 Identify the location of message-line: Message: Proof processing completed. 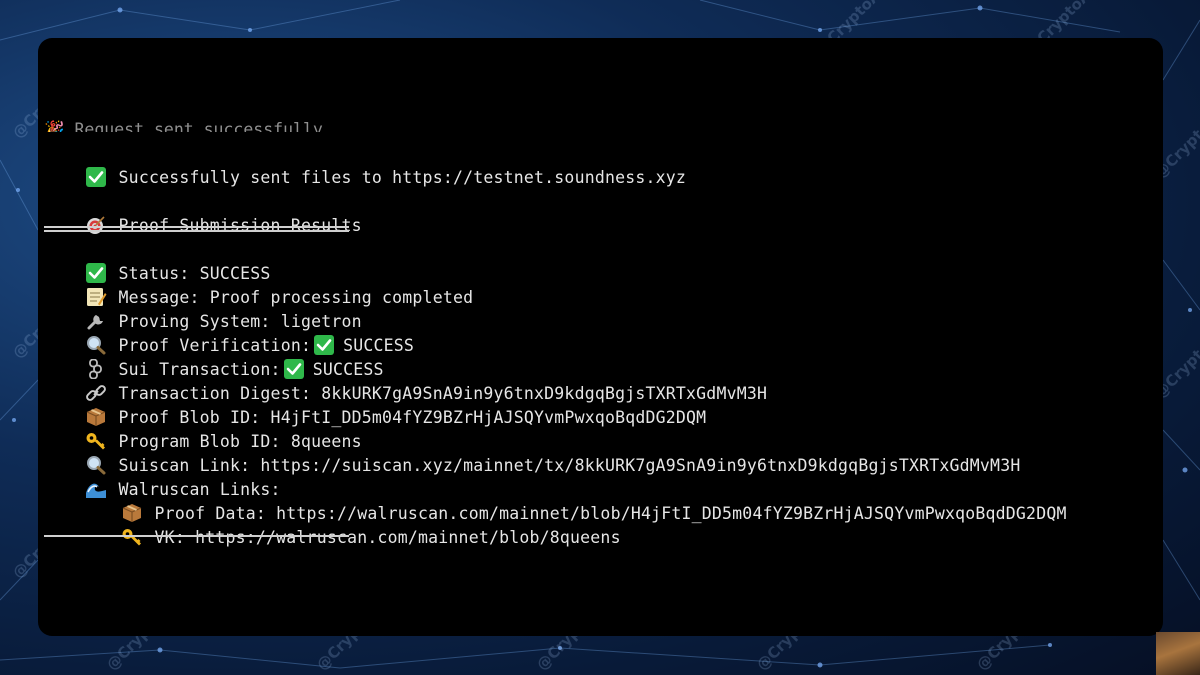
(258, 284).